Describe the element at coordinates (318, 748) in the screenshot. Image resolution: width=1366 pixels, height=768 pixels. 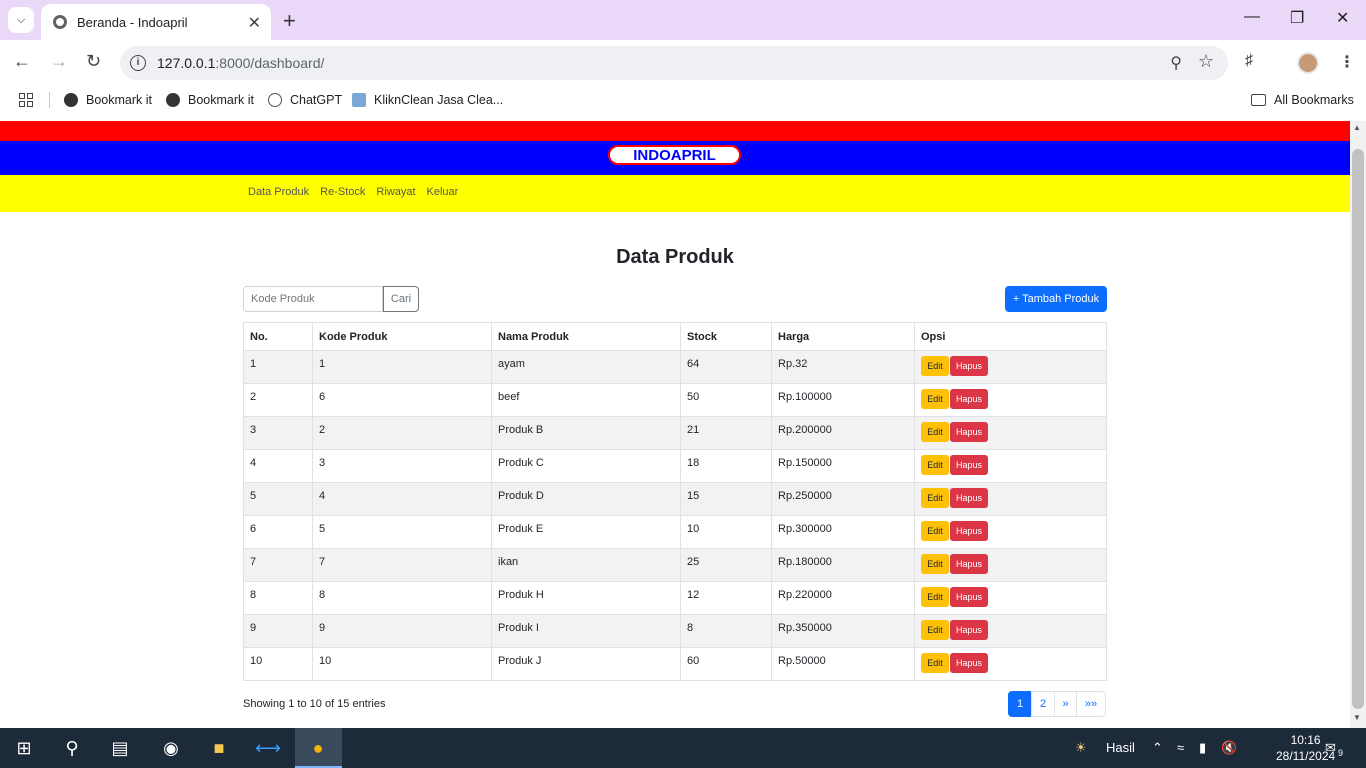
I see `chrome-icon: ●` at that location.